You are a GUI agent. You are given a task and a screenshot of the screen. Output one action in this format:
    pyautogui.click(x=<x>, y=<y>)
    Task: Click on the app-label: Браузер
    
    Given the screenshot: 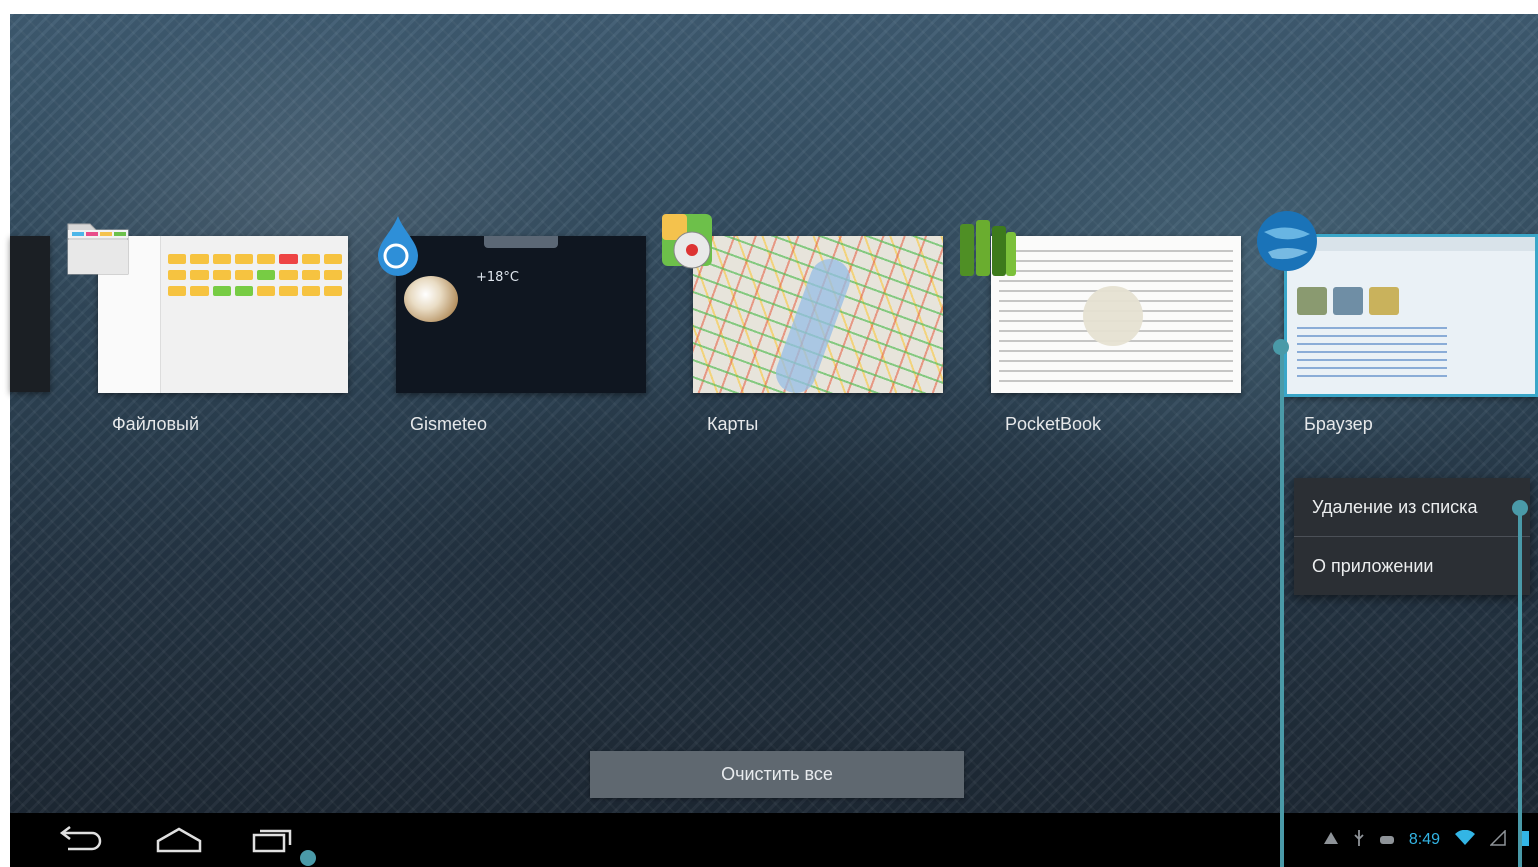 What is the action you would take?
    pyautogui.click(x=1338, y=424)
    